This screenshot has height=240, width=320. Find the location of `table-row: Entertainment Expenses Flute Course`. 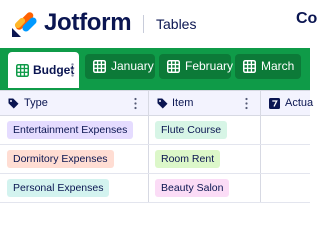

table-row: Entertainment Expenses Flute Course is located at coordinates (155, 130).